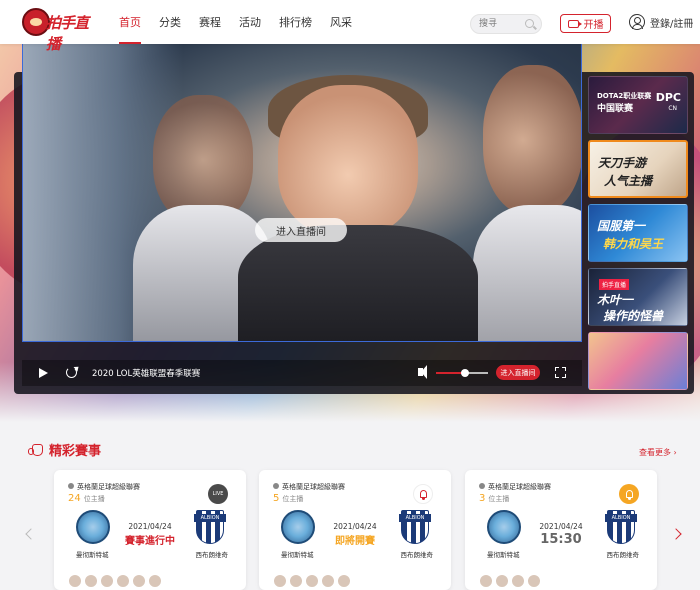  I want to click on match-status: 即將開賽, so click(355, 541).